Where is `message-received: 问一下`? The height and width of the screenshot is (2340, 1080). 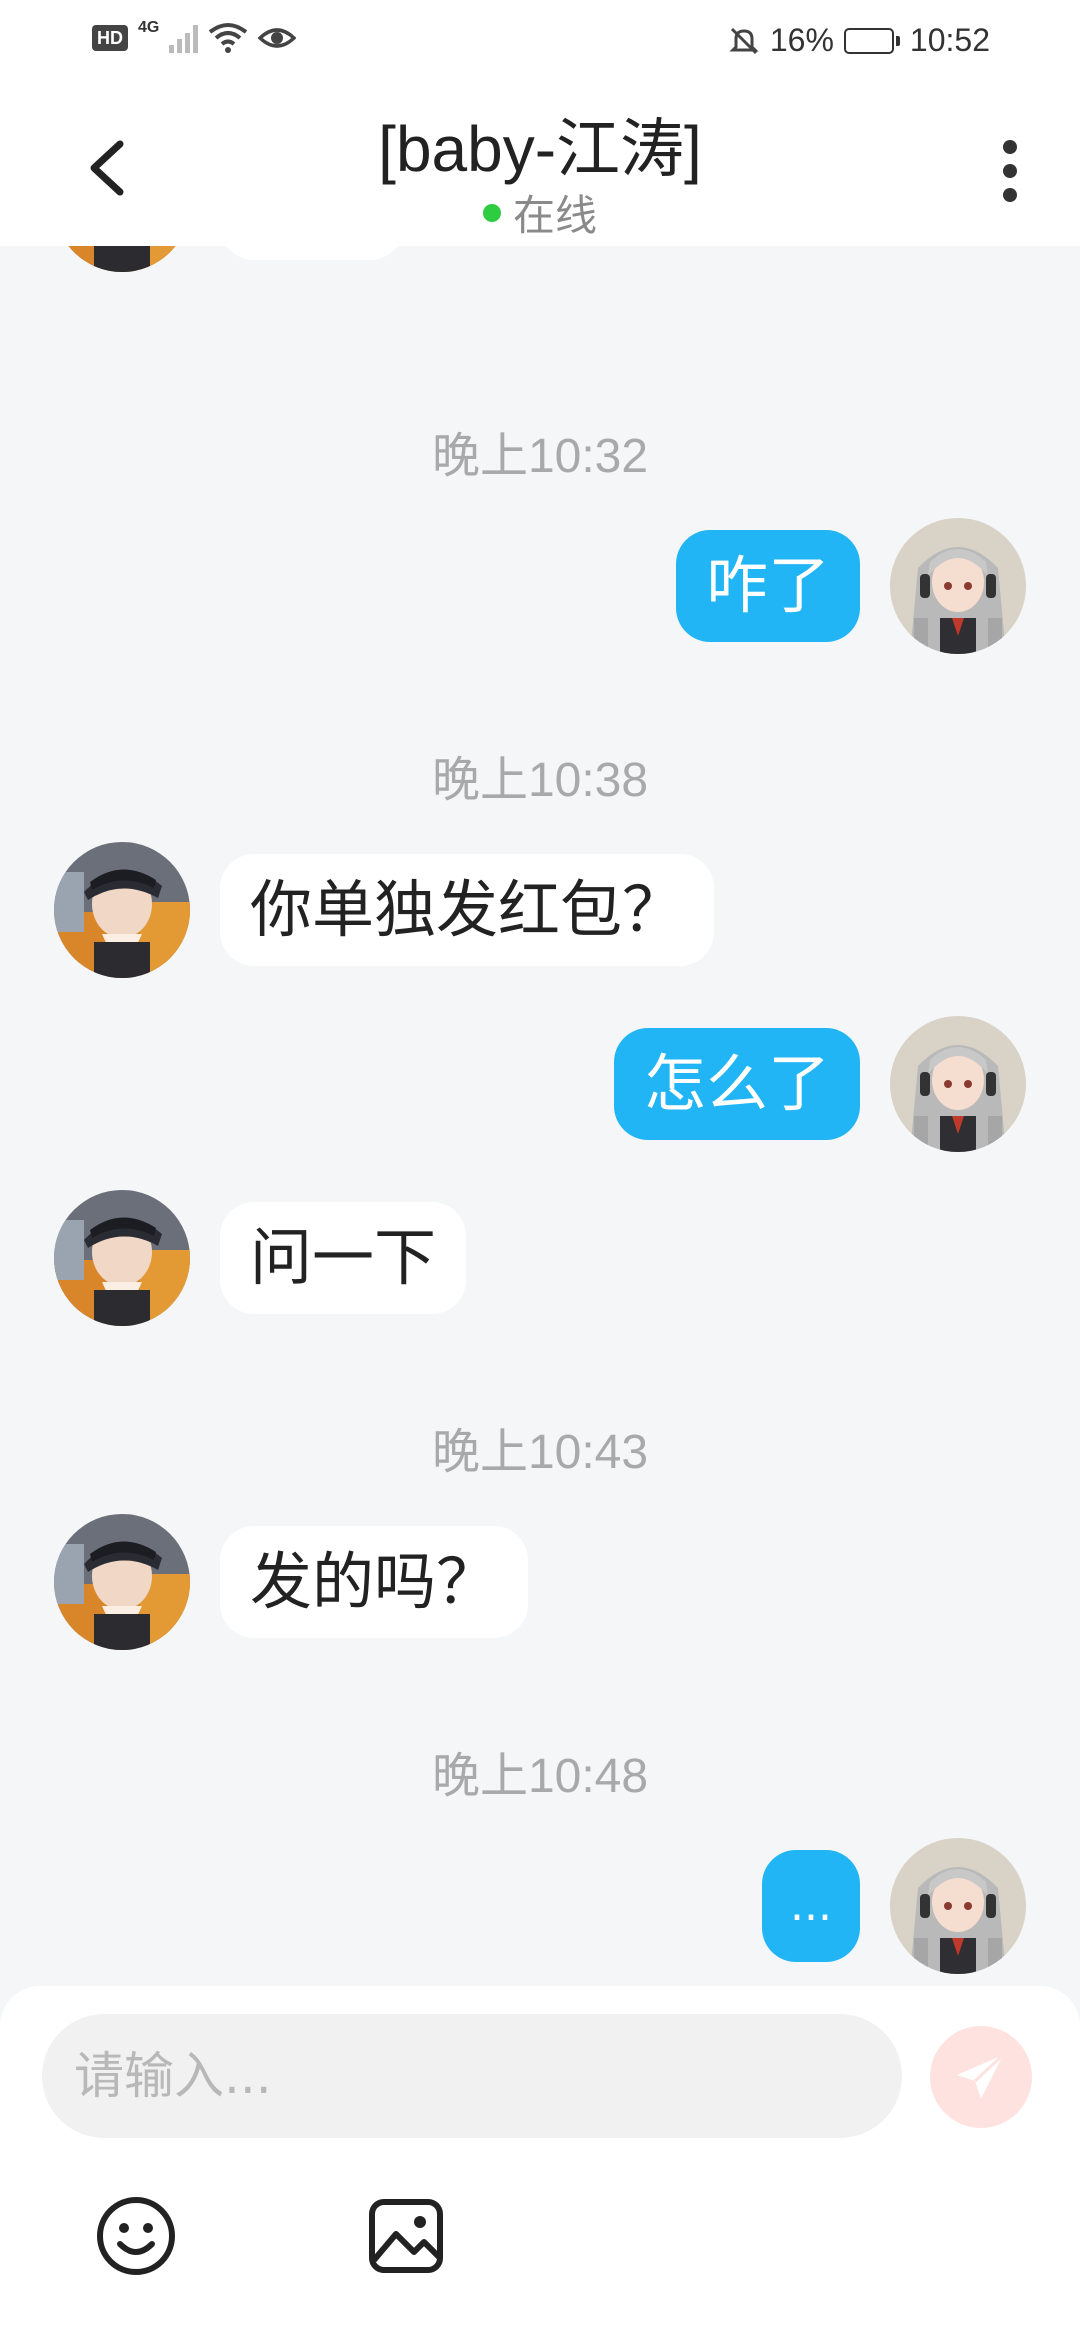 message-received: 问一下 is located at coordinates (260, 1258).